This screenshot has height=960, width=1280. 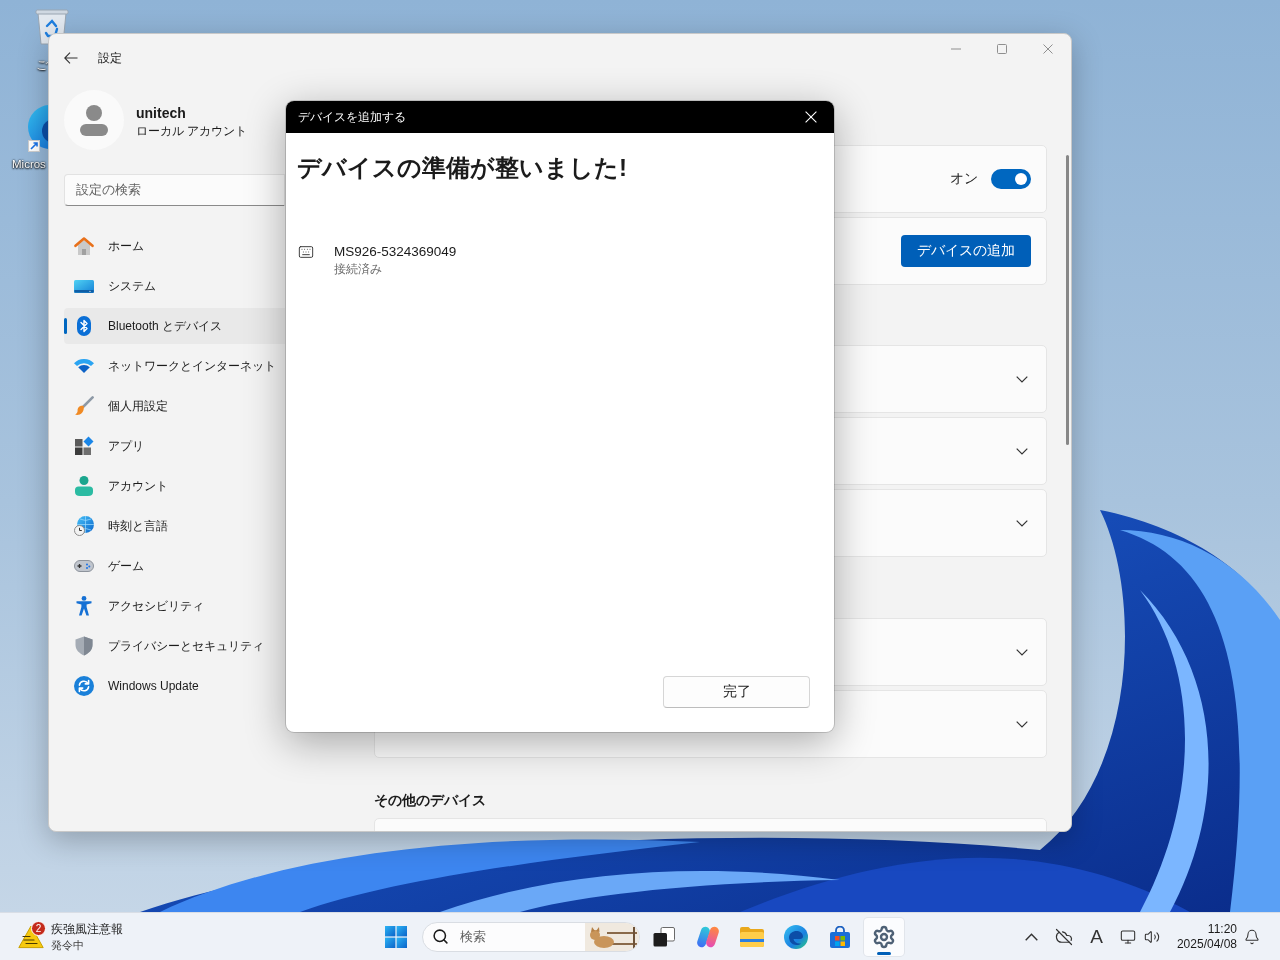 What do you see at coordinates (84, 646) in the screenshot?
I see `shield-icon` at bounding box center [84, 646].